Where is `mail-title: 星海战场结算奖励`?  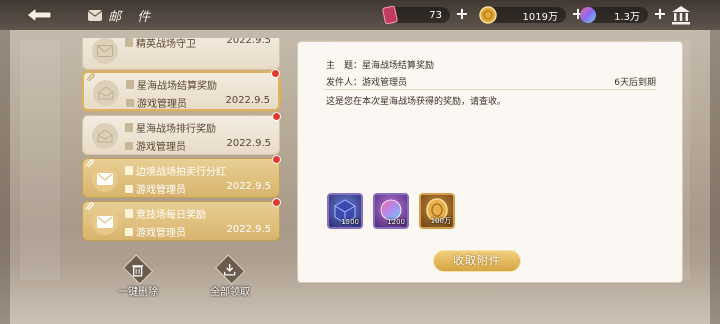
mail-title: 星海战场结算奖励 is located at coordinates (171, 84).